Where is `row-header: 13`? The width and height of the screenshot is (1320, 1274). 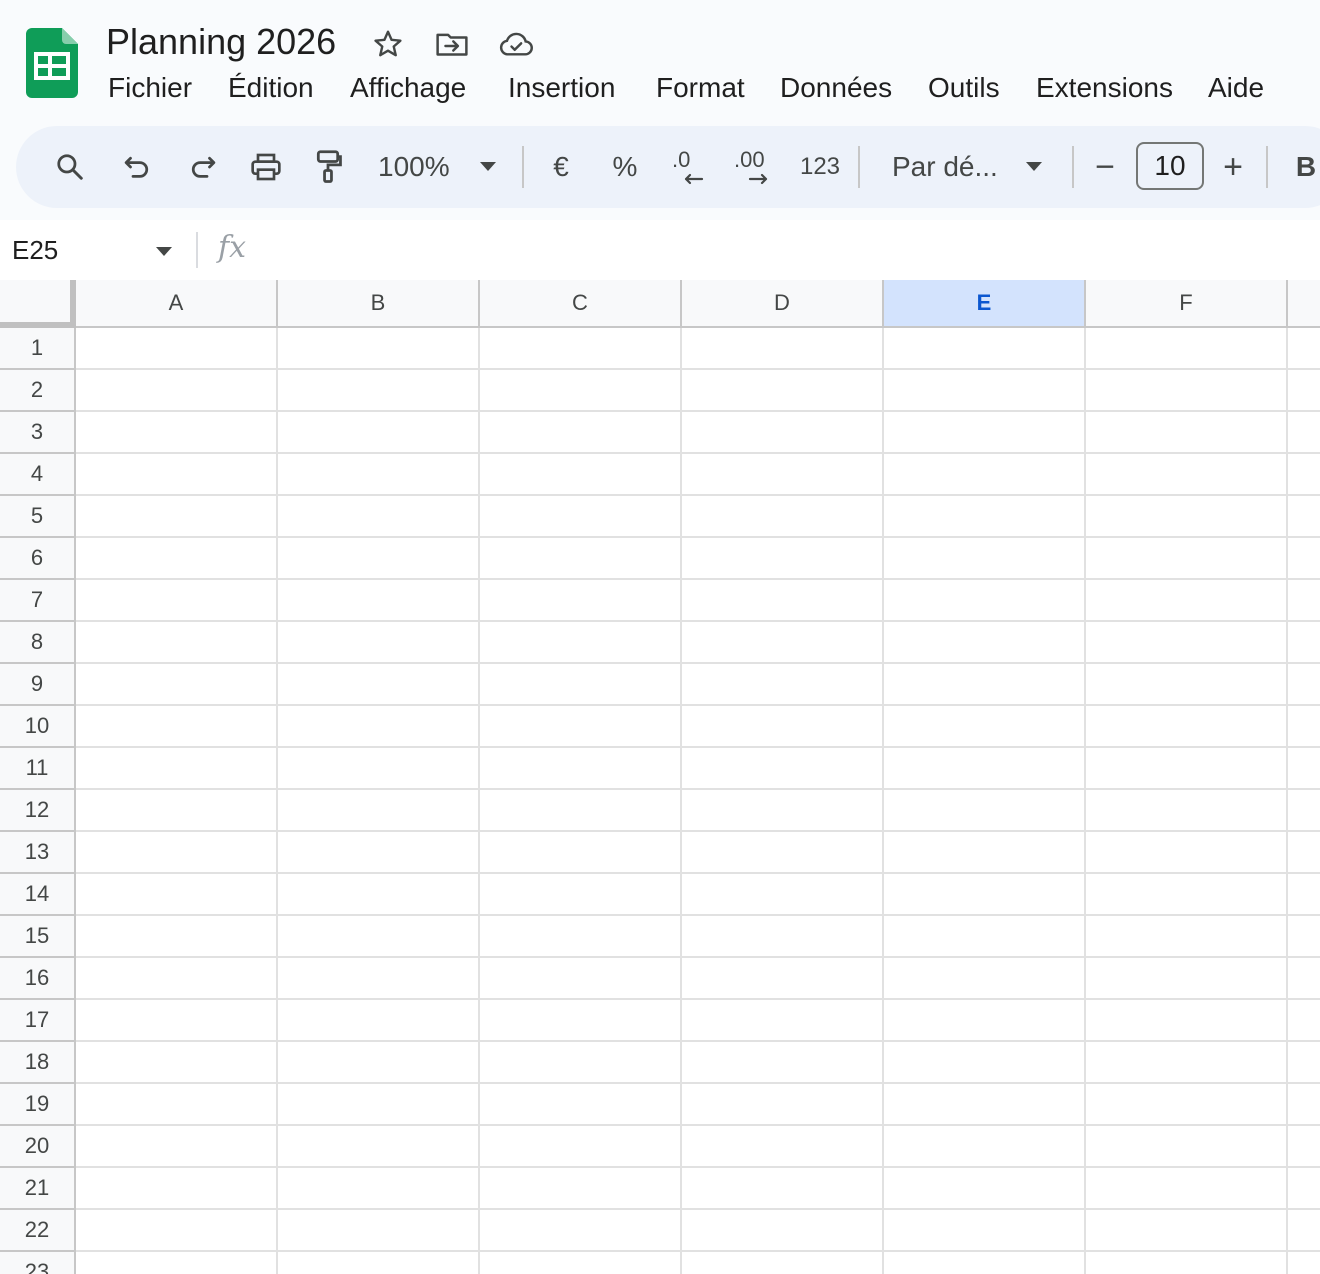
row-header: 13 is located at coordinates (38, 853).